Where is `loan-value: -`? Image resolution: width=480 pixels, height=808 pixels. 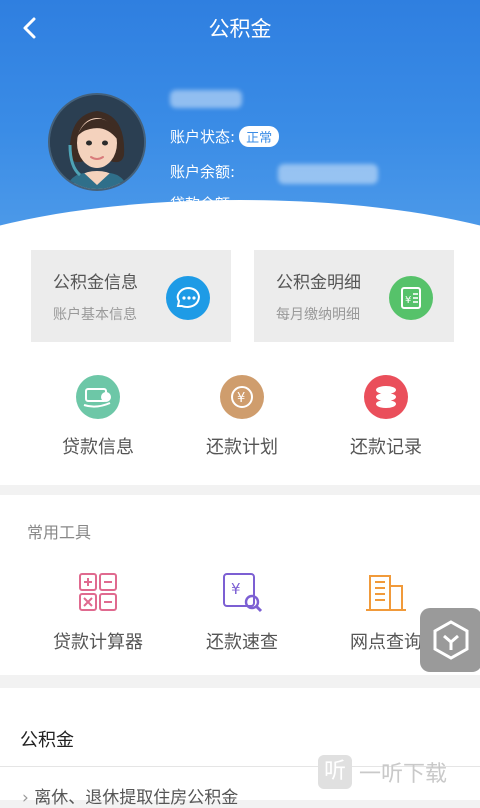
loan-value: - is located at coordinates (272, 204).